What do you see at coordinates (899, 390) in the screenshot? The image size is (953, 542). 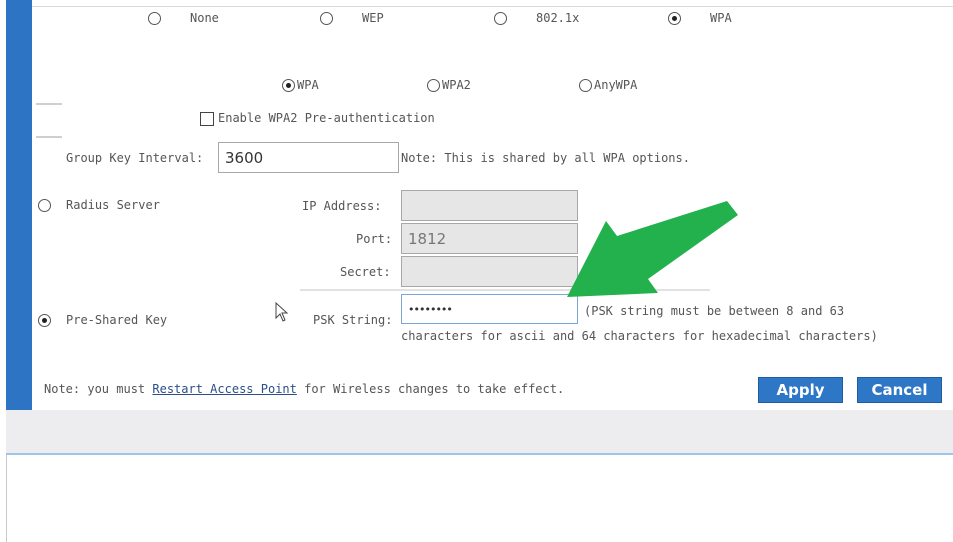 I see `cancel-button: Cancel` at bounding box center [899, 390].